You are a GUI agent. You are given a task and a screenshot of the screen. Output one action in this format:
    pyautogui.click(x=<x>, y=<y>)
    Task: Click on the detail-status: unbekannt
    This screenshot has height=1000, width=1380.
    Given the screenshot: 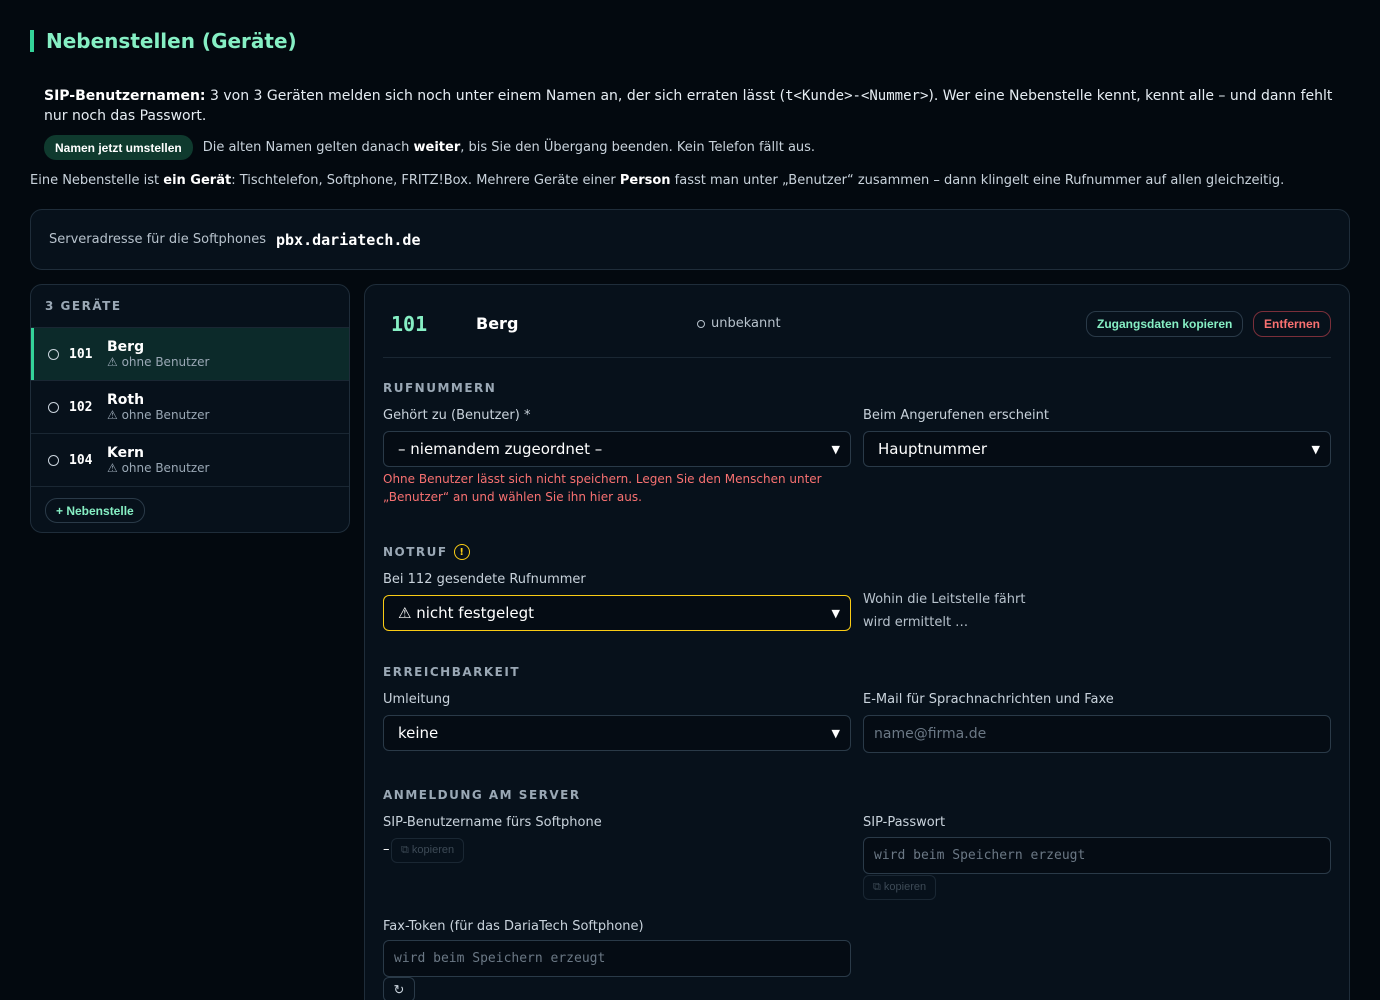 What is the action you would take?
    pyautogui.click(x=739, y=323)
    